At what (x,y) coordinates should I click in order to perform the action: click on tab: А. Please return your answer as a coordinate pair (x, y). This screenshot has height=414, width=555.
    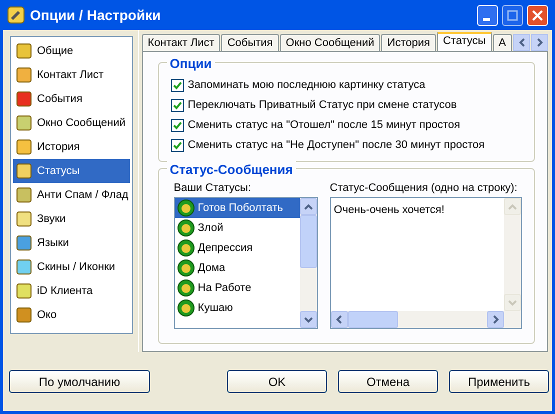
    Looking at the image, I should click on (502, 42).